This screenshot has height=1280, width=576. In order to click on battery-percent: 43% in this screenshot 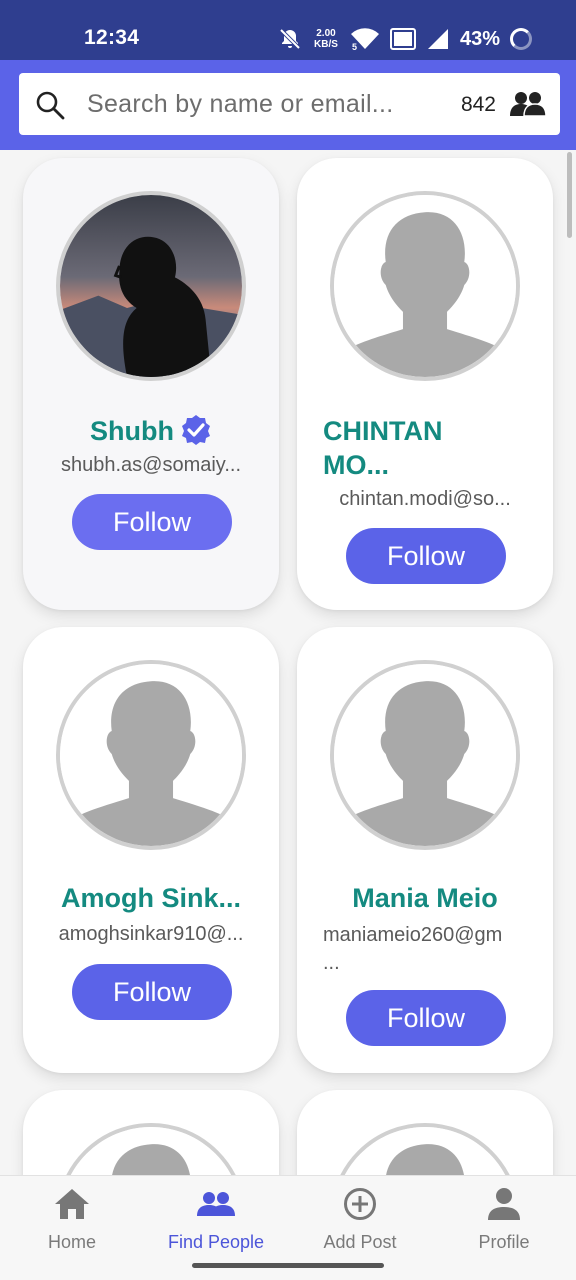, I will do `click(479, 38)`.